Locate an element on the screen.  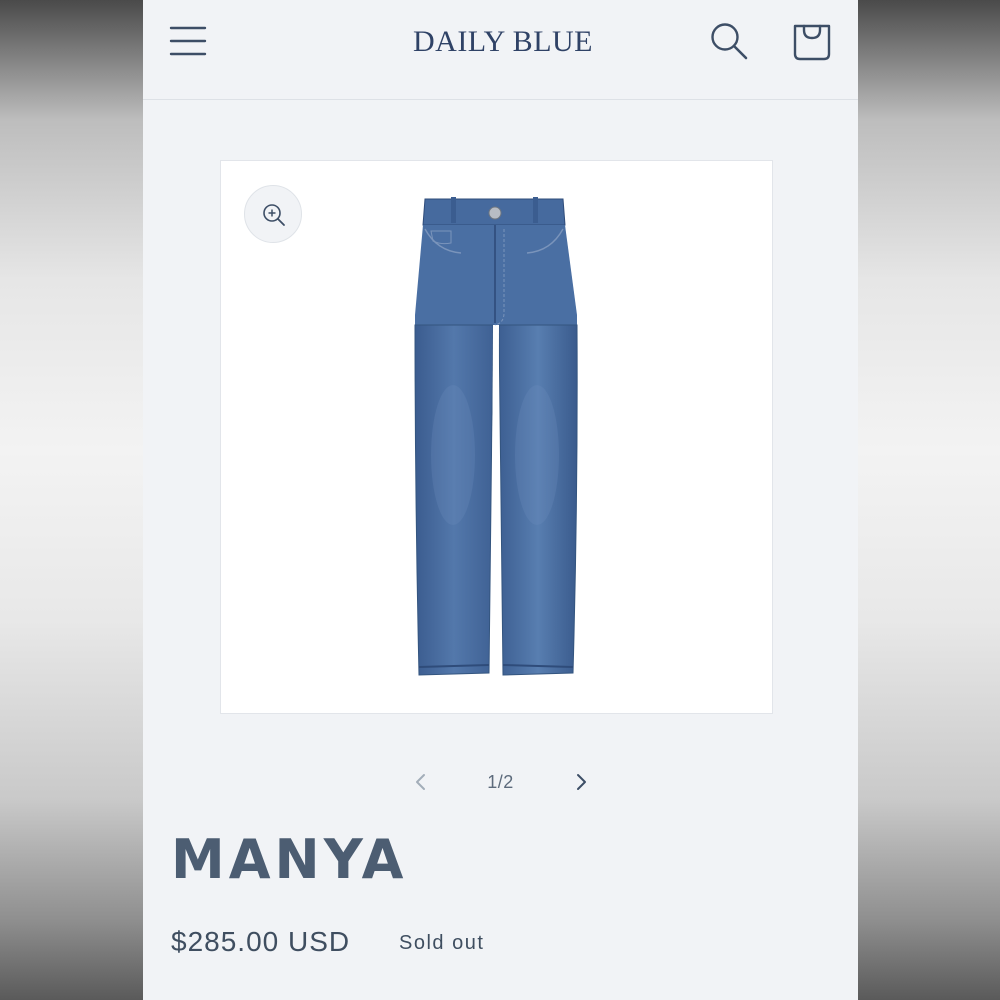
next-slide-button is located at coordinates (581, 782).